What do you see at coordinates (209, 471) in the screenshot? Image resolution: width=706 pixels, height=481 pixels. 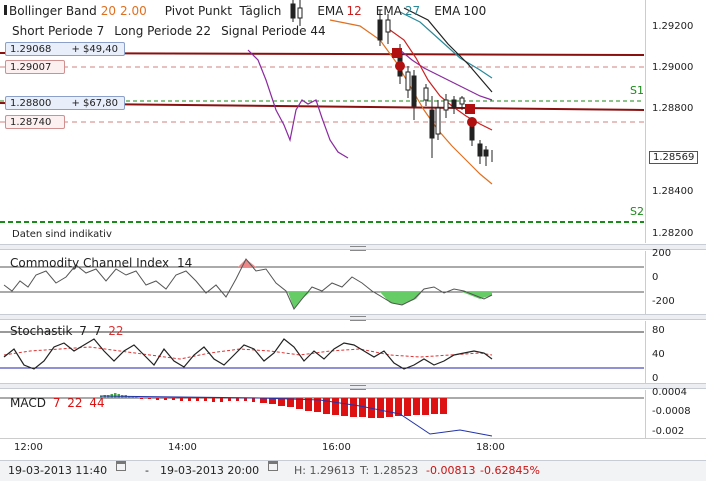 I see `date-to: 19-03-2013 20:00` at bounding box center [209, 471].